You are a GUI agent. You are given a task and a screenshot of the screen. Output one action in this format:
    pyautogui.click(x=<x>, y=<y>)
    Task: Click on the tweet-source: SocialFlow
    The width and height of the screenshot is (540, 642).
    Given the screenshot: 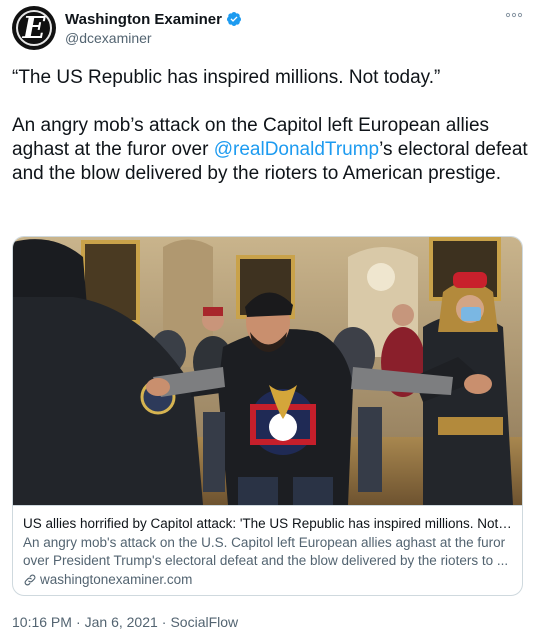 What is the action you would take?
    pyautogui.click(x=204, y=622)
    